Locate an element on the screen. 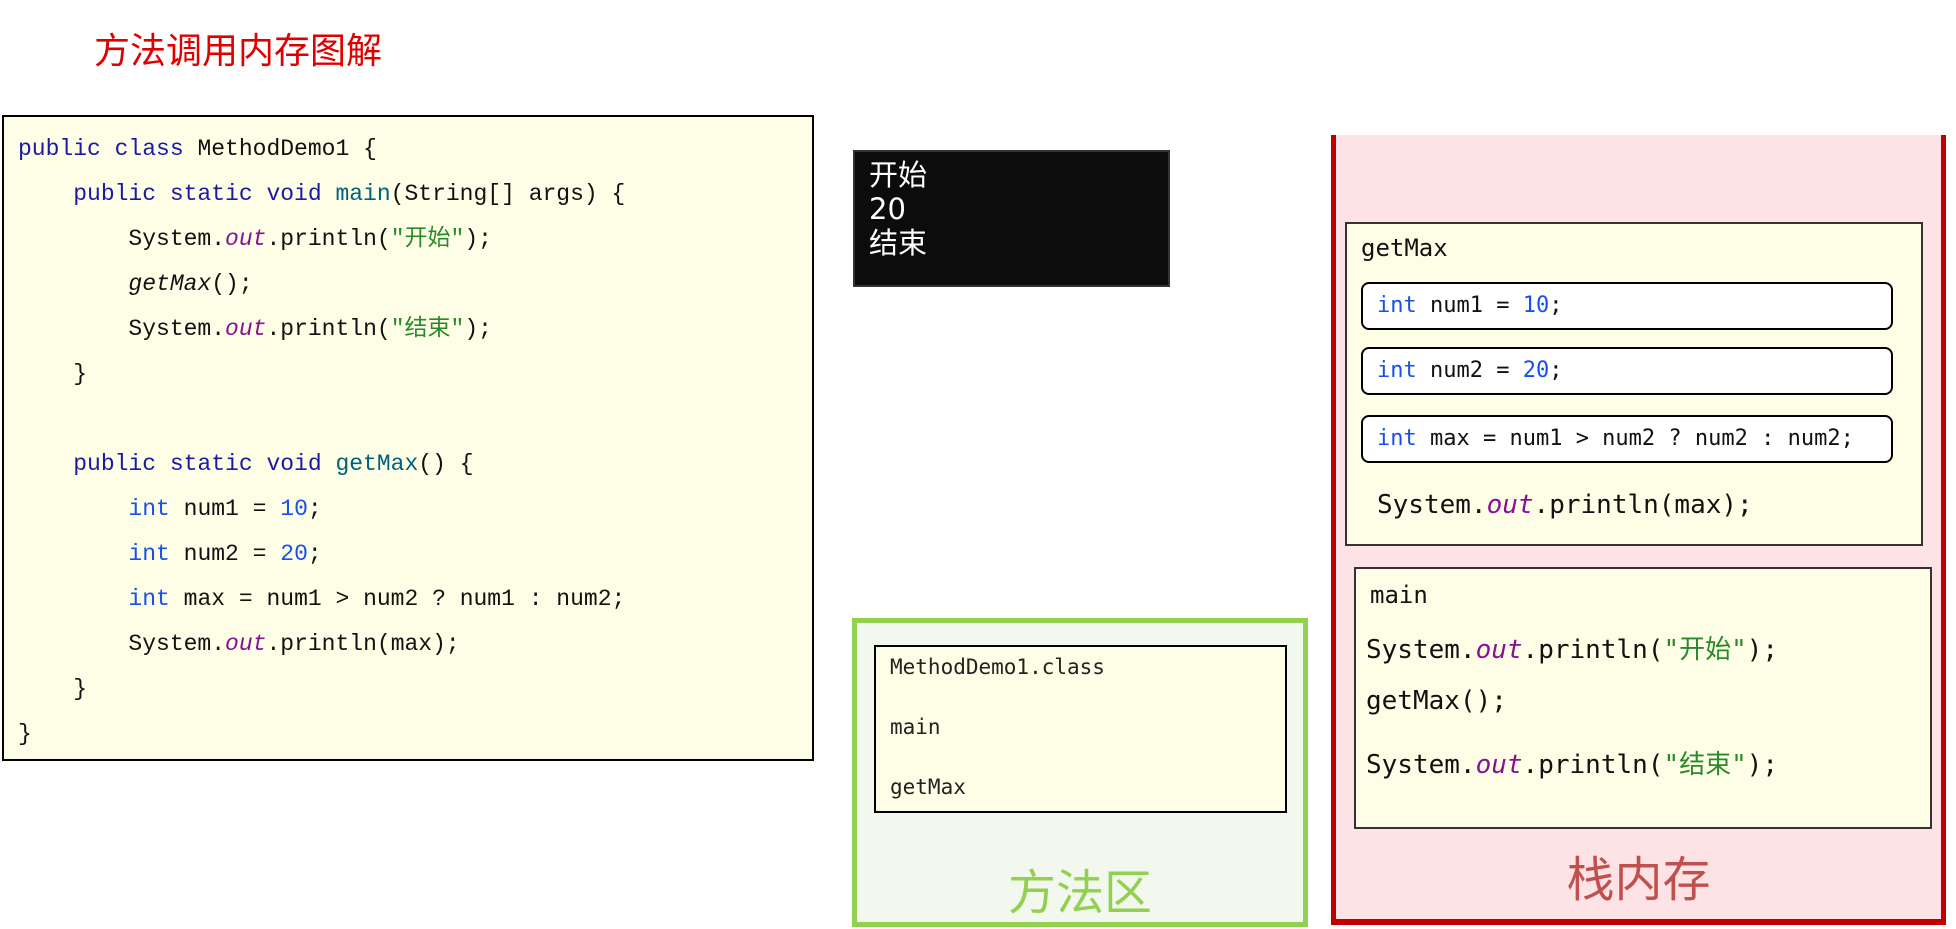 The image size is (1956, 929). code-token: max = num1 > num2 ? num2 : num2; is located at coordinates (1635, 438).